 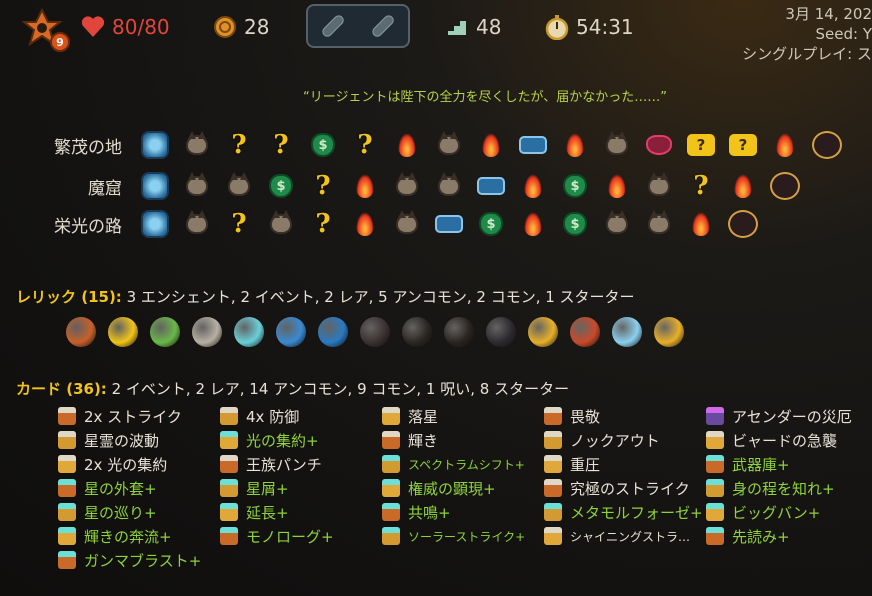 I want to click on card-entry: 権威の顕現+, so click(x=439, y=488).